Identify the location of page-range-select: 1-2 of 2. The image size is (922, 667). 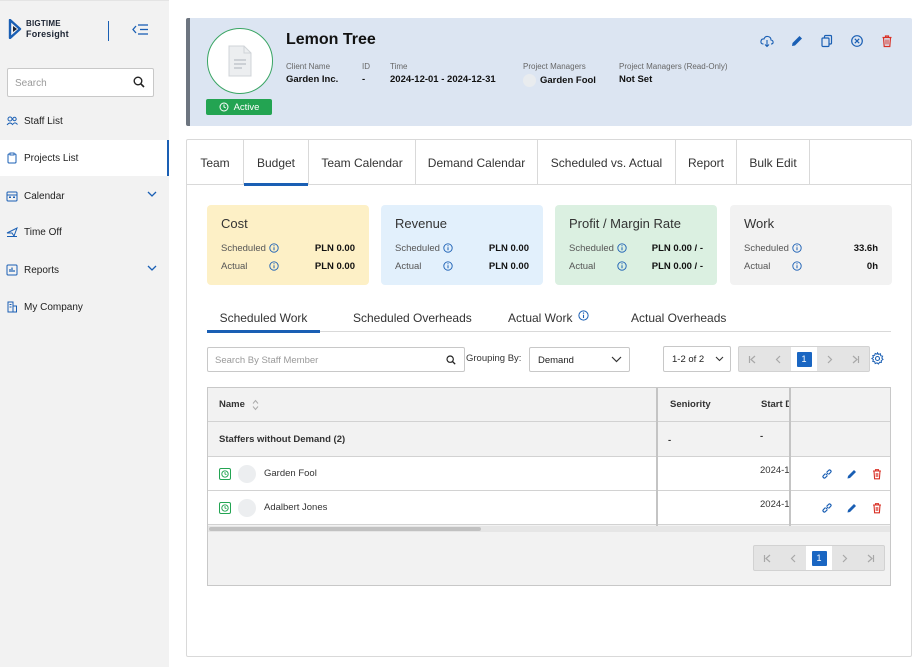
(697, 359).